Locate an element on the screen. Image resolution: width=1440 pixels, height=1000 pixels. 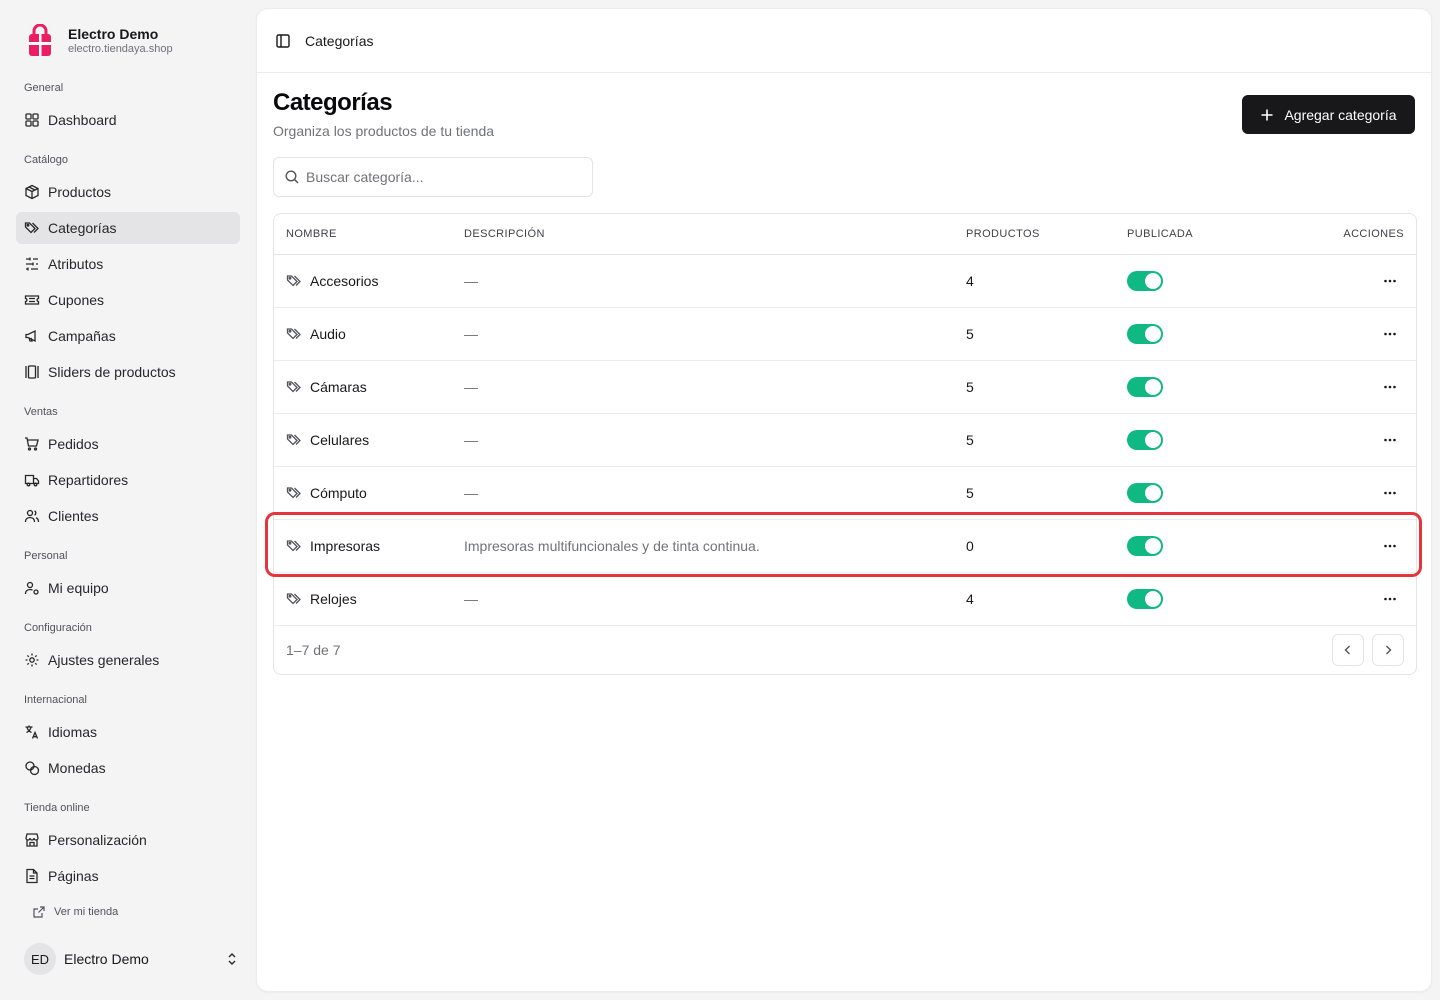
view-store-label: Ver mi tienda is located at coordinates (86, 912).